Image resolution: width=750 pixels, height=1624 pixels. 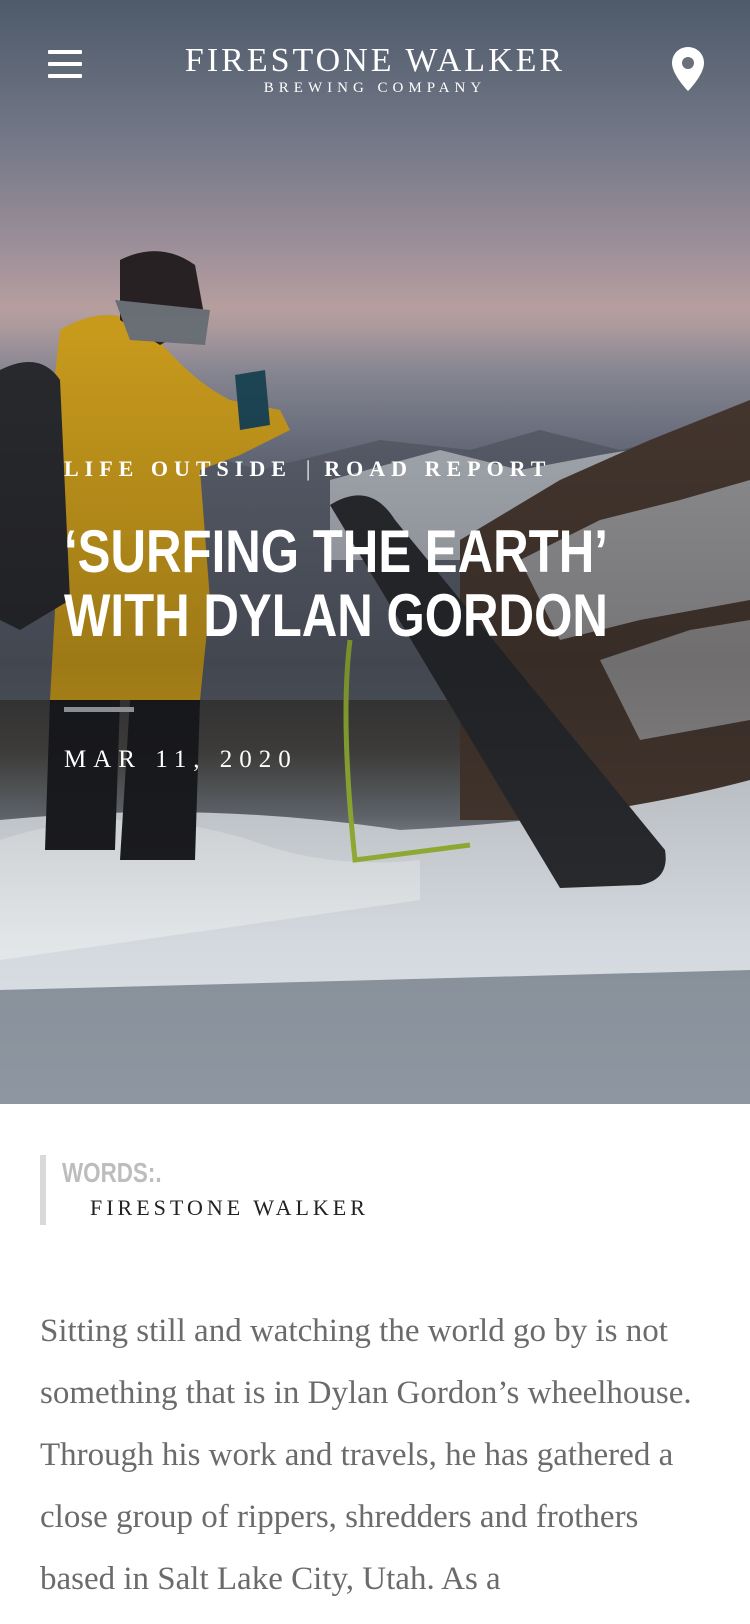 What do you see at coordinates (99, 709) in the screenshot?
I see `title-divider` at bounding box center [99, 709].